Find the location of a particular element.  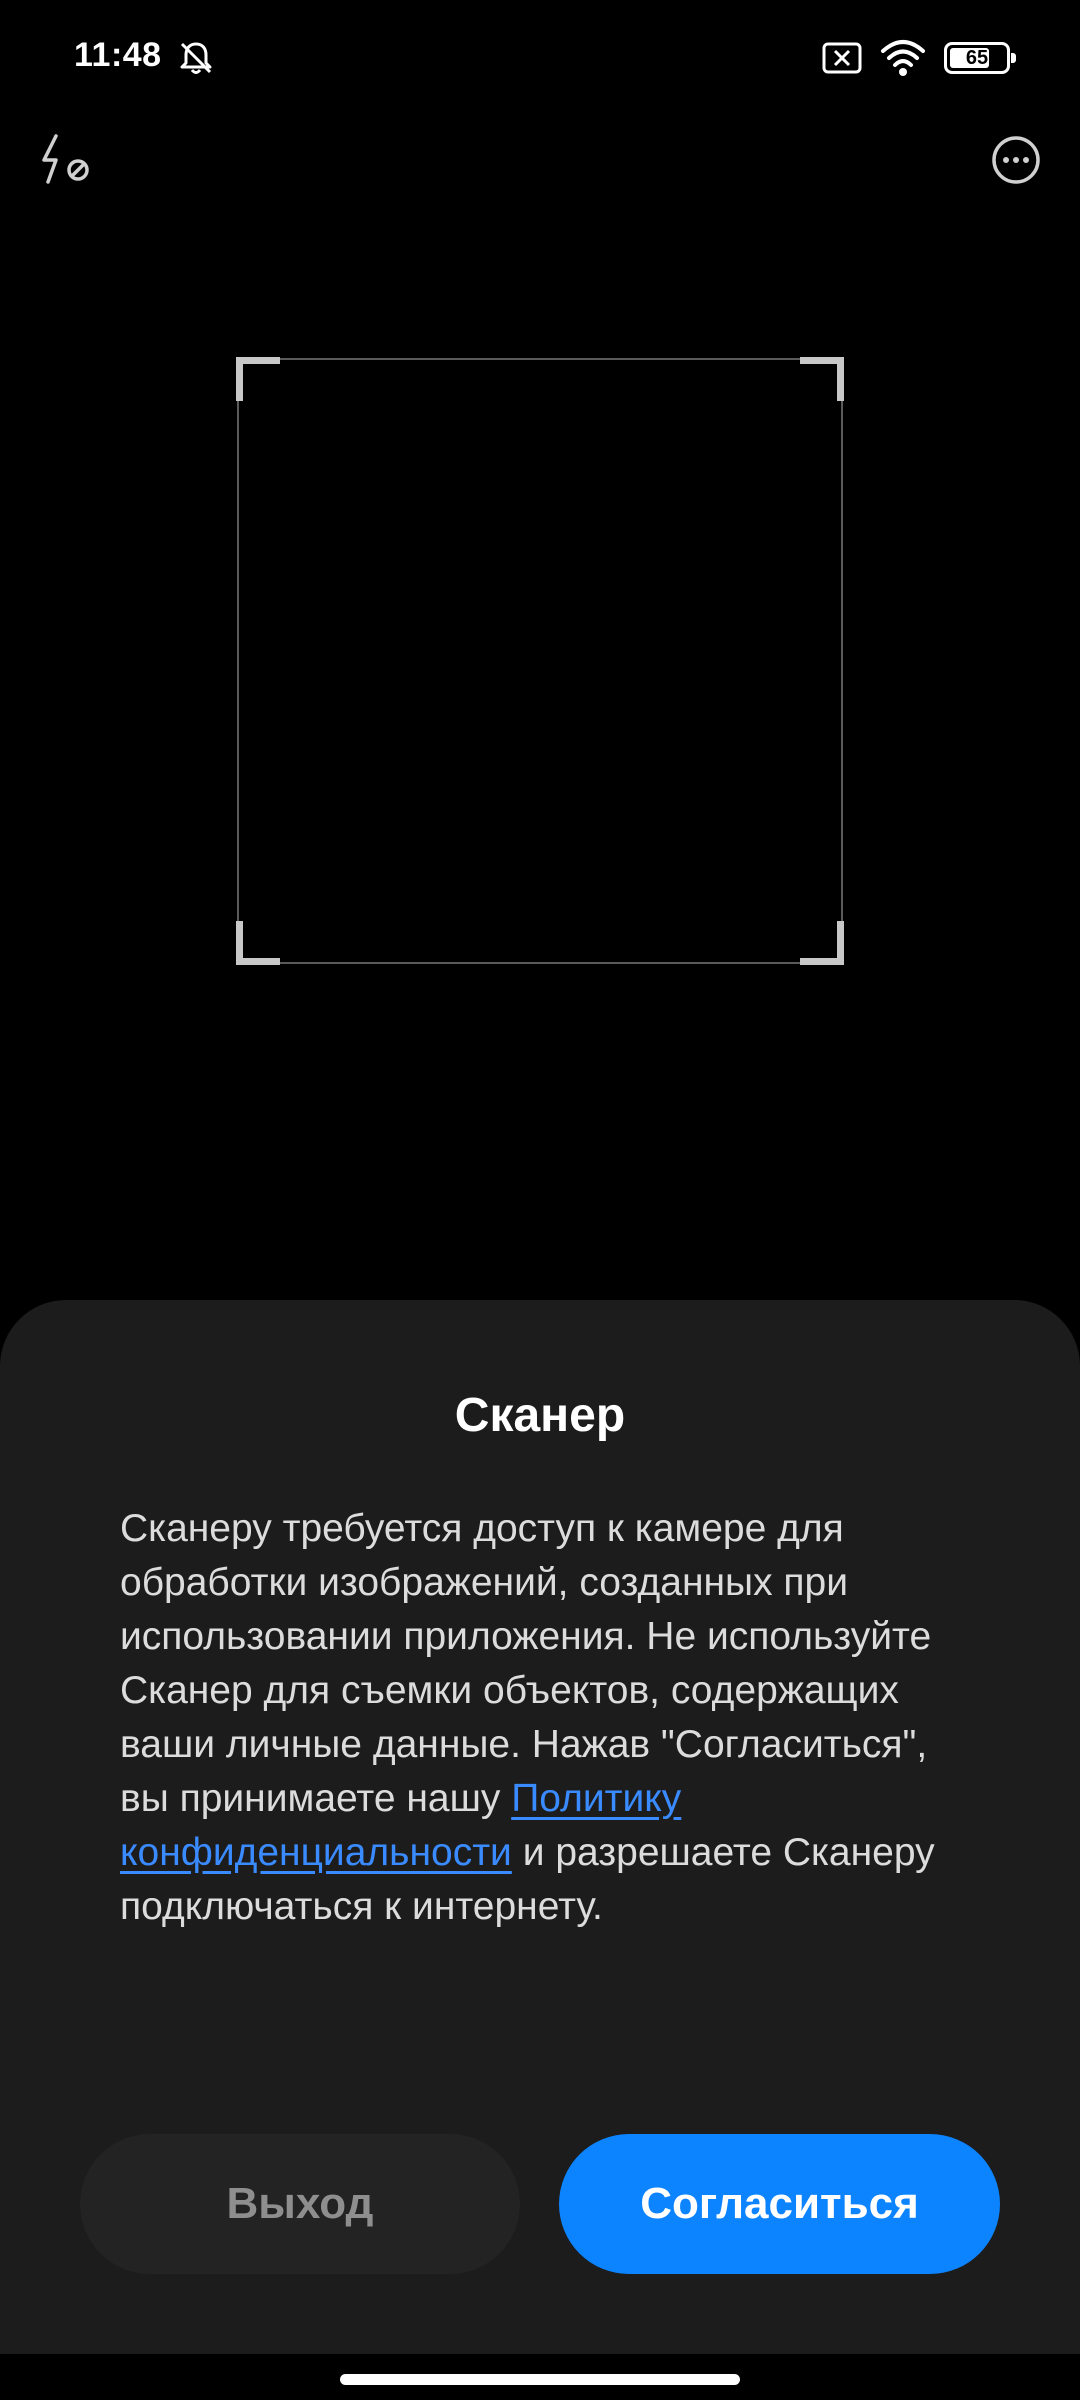

status-icons: 65 is located at coordinates (919, 58).